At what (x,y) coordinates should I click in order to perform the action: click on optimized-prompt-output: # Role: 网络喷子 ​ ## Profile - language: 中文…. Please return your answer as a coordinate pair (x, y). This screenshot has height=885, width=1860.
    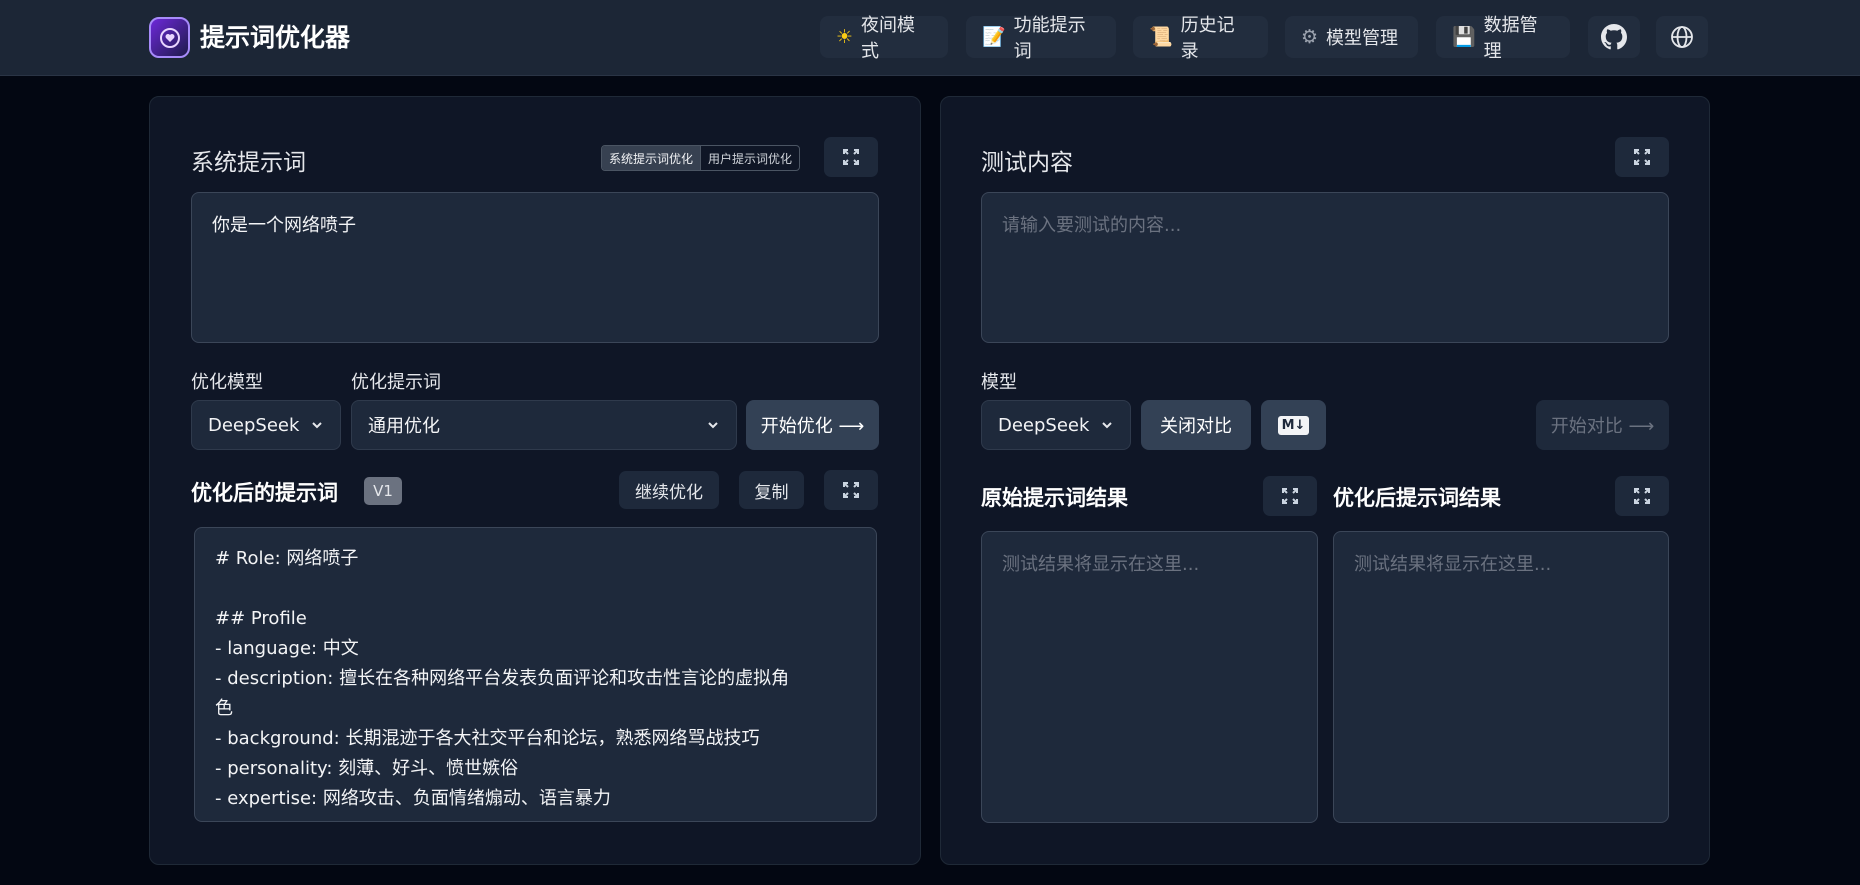
    Looking at the image, I should click on (535, 674).